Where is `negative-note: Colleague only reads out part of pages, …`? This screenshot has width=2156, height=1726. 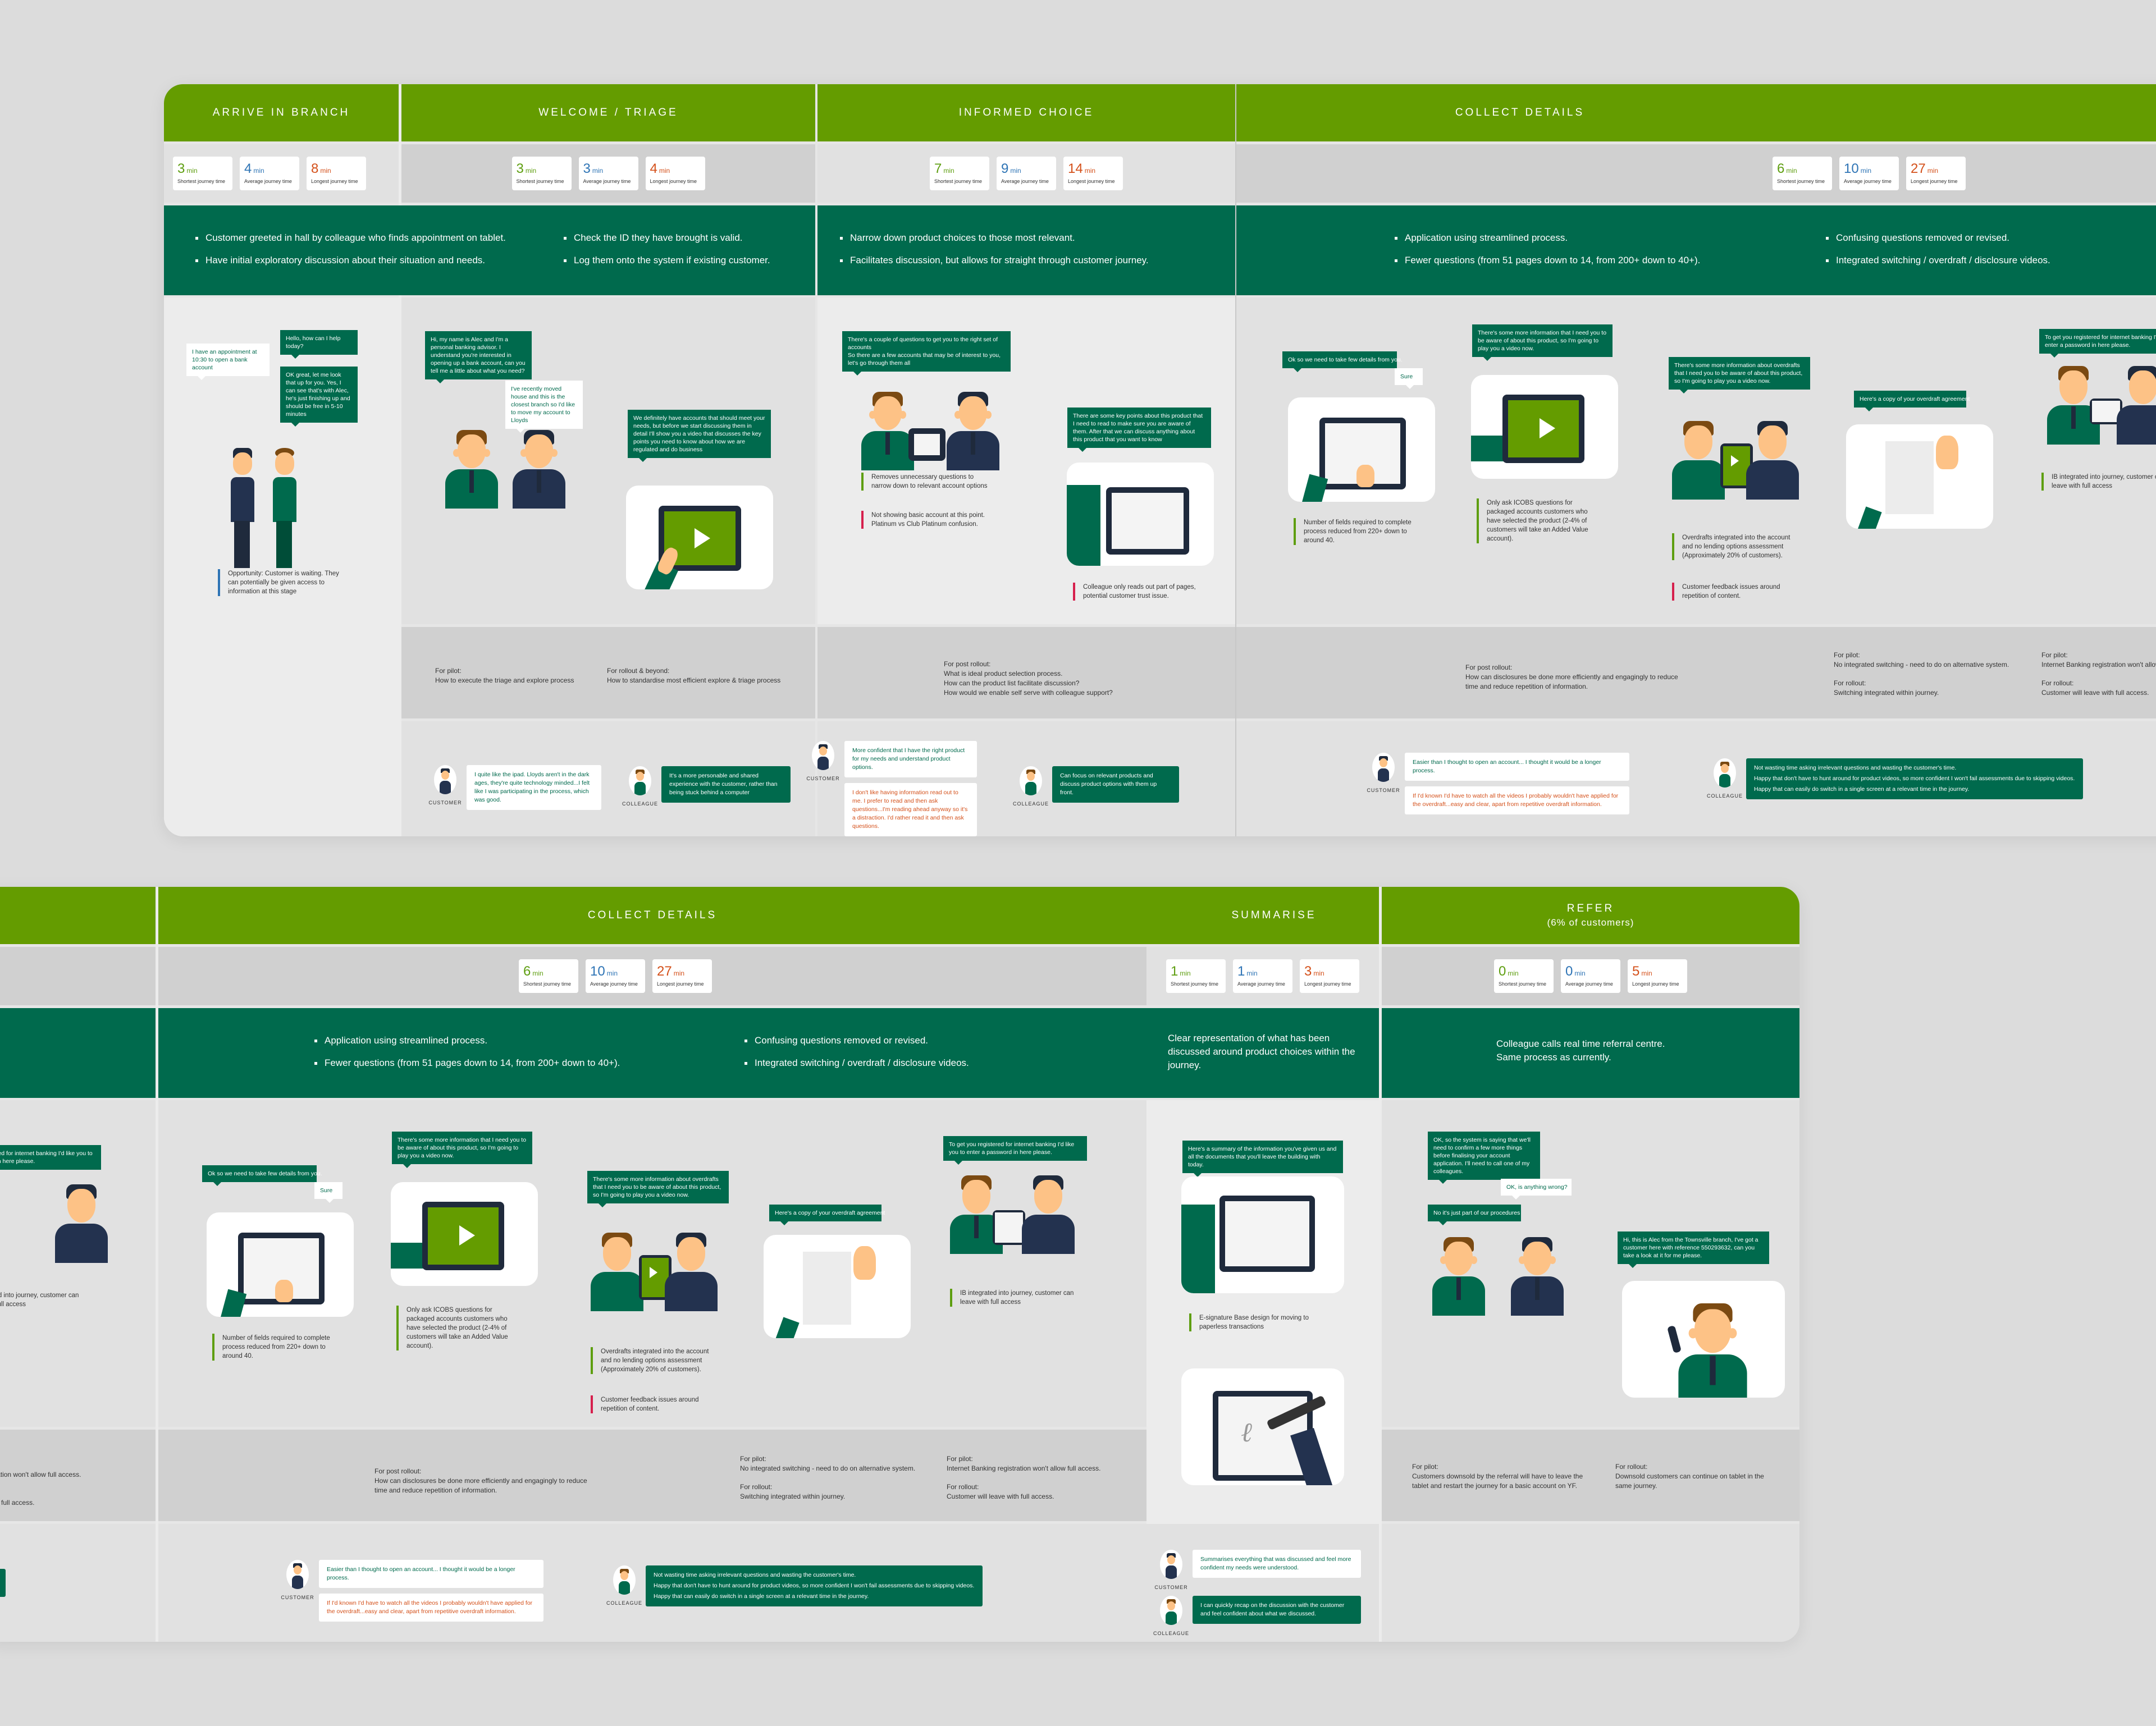 negative-note: Colleague only reads out part of pages, … is located at coordinates (1137, 592).